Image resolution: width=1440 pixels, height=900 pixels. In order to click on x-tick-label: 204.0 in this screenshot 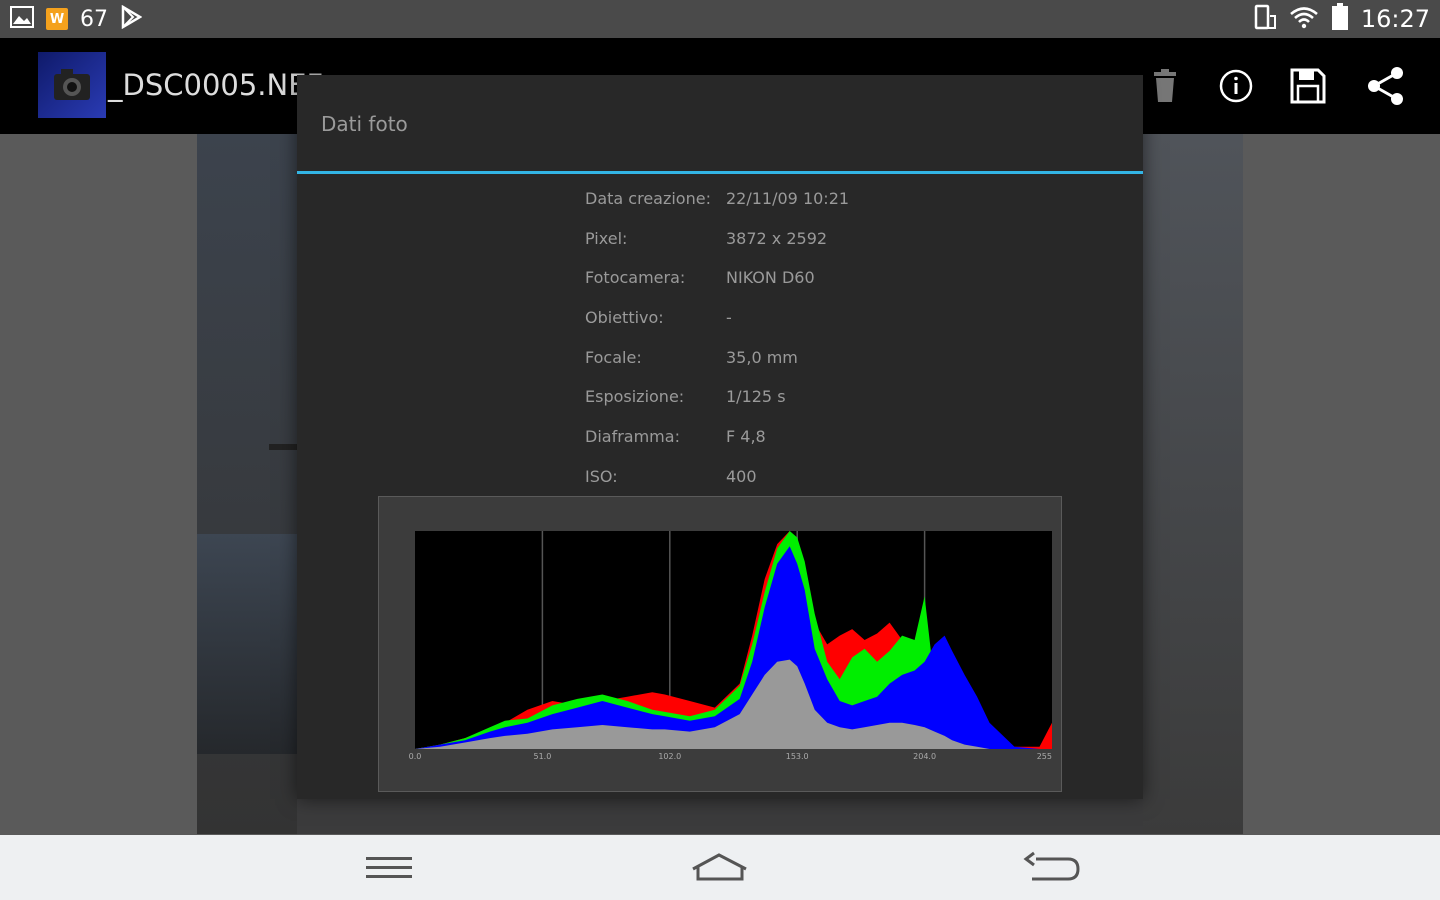, I will do `click(924, 756)`.